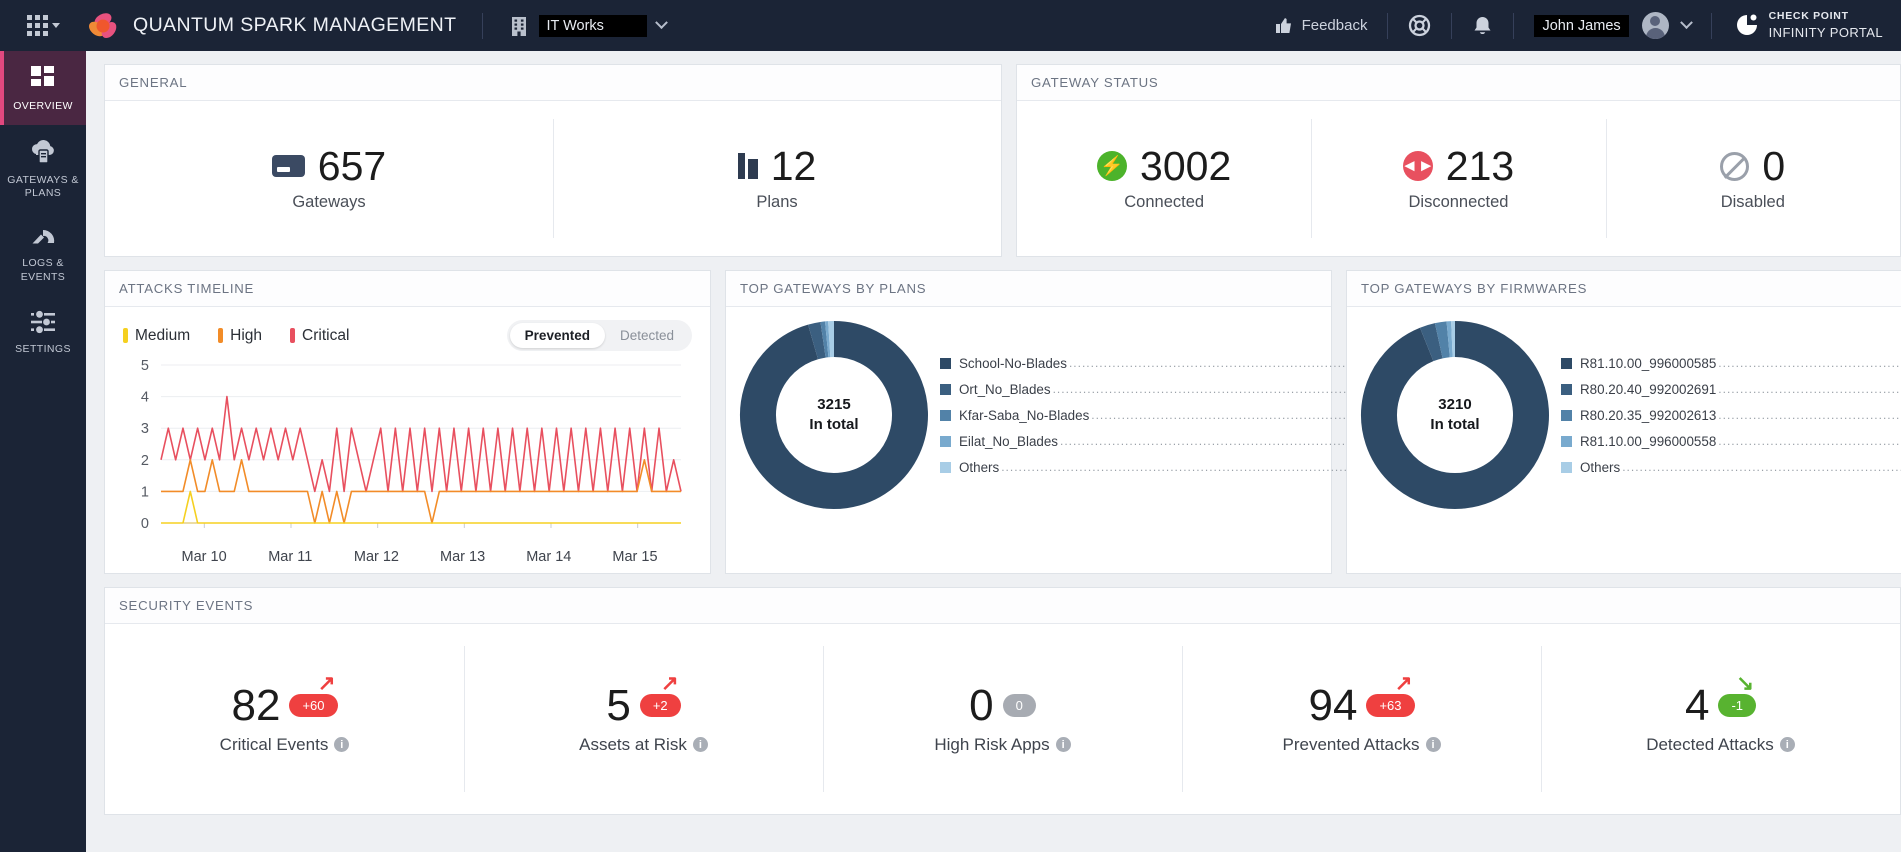 This screenshot has height=852, width=1901. I want to click on security-event-card: 0 0 High Risk Apps i, so click(1002, 719).